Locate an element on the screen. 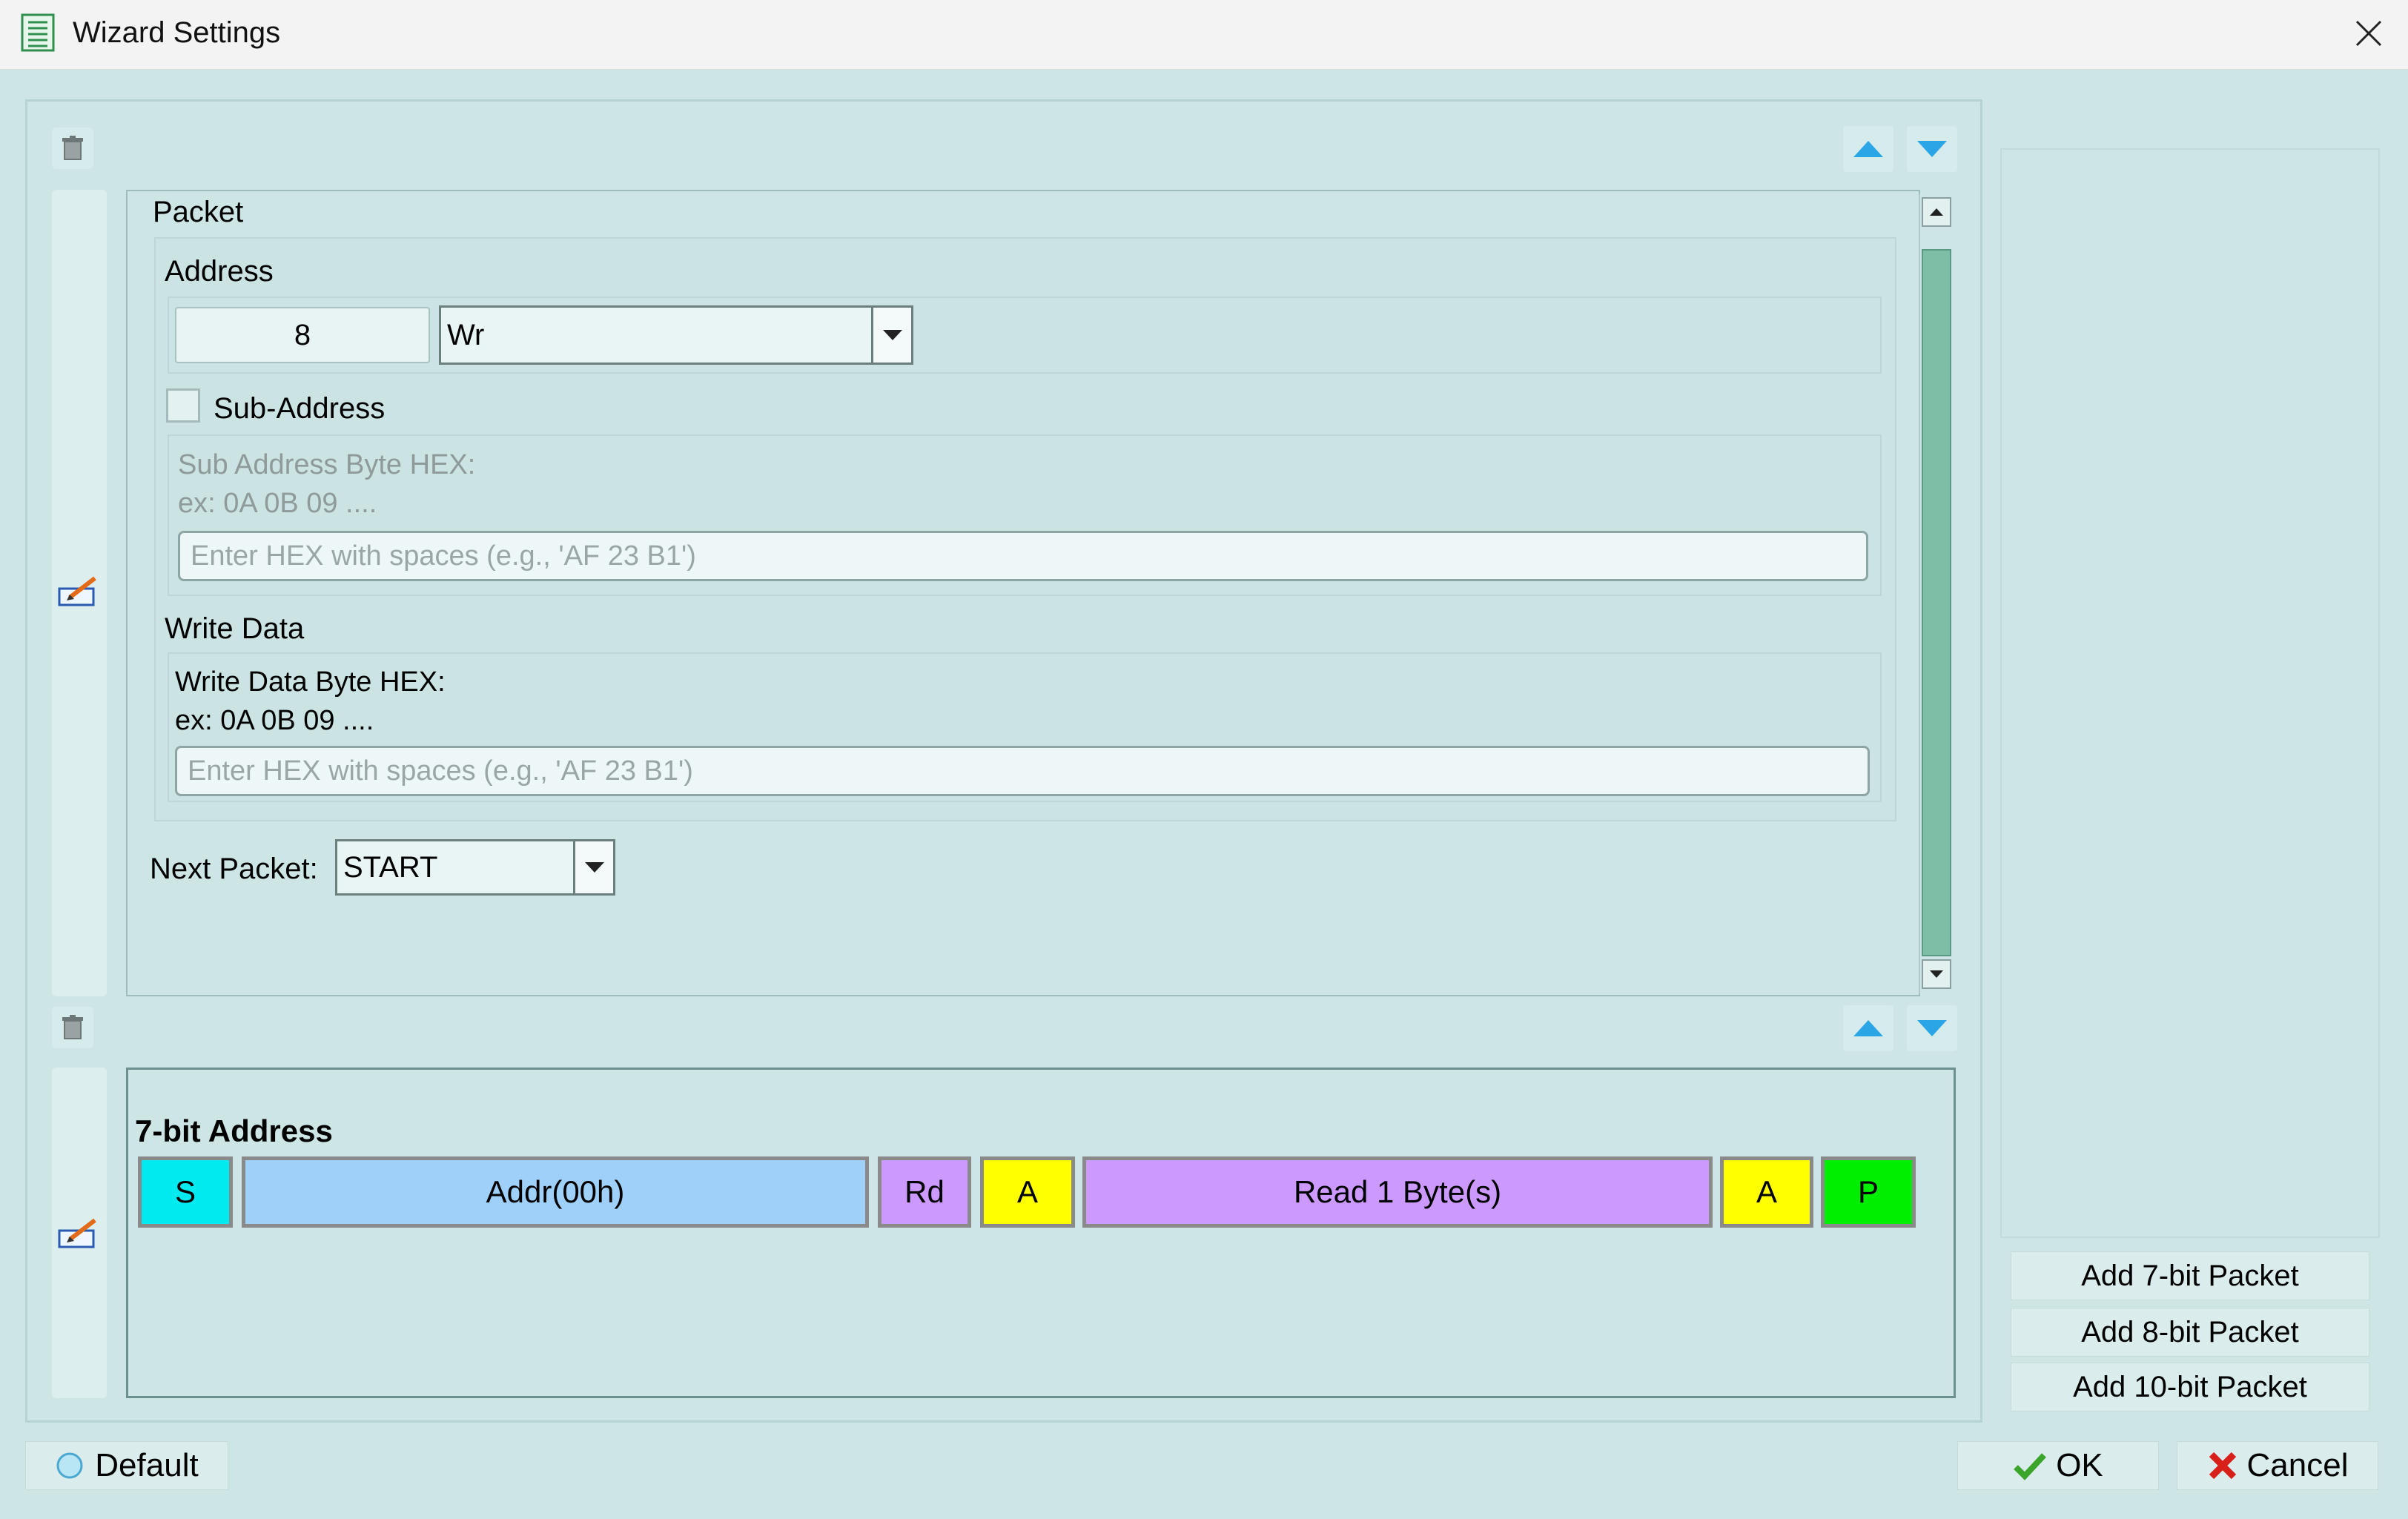  scrollbar-thumb is located at coordinates (1936, 603).